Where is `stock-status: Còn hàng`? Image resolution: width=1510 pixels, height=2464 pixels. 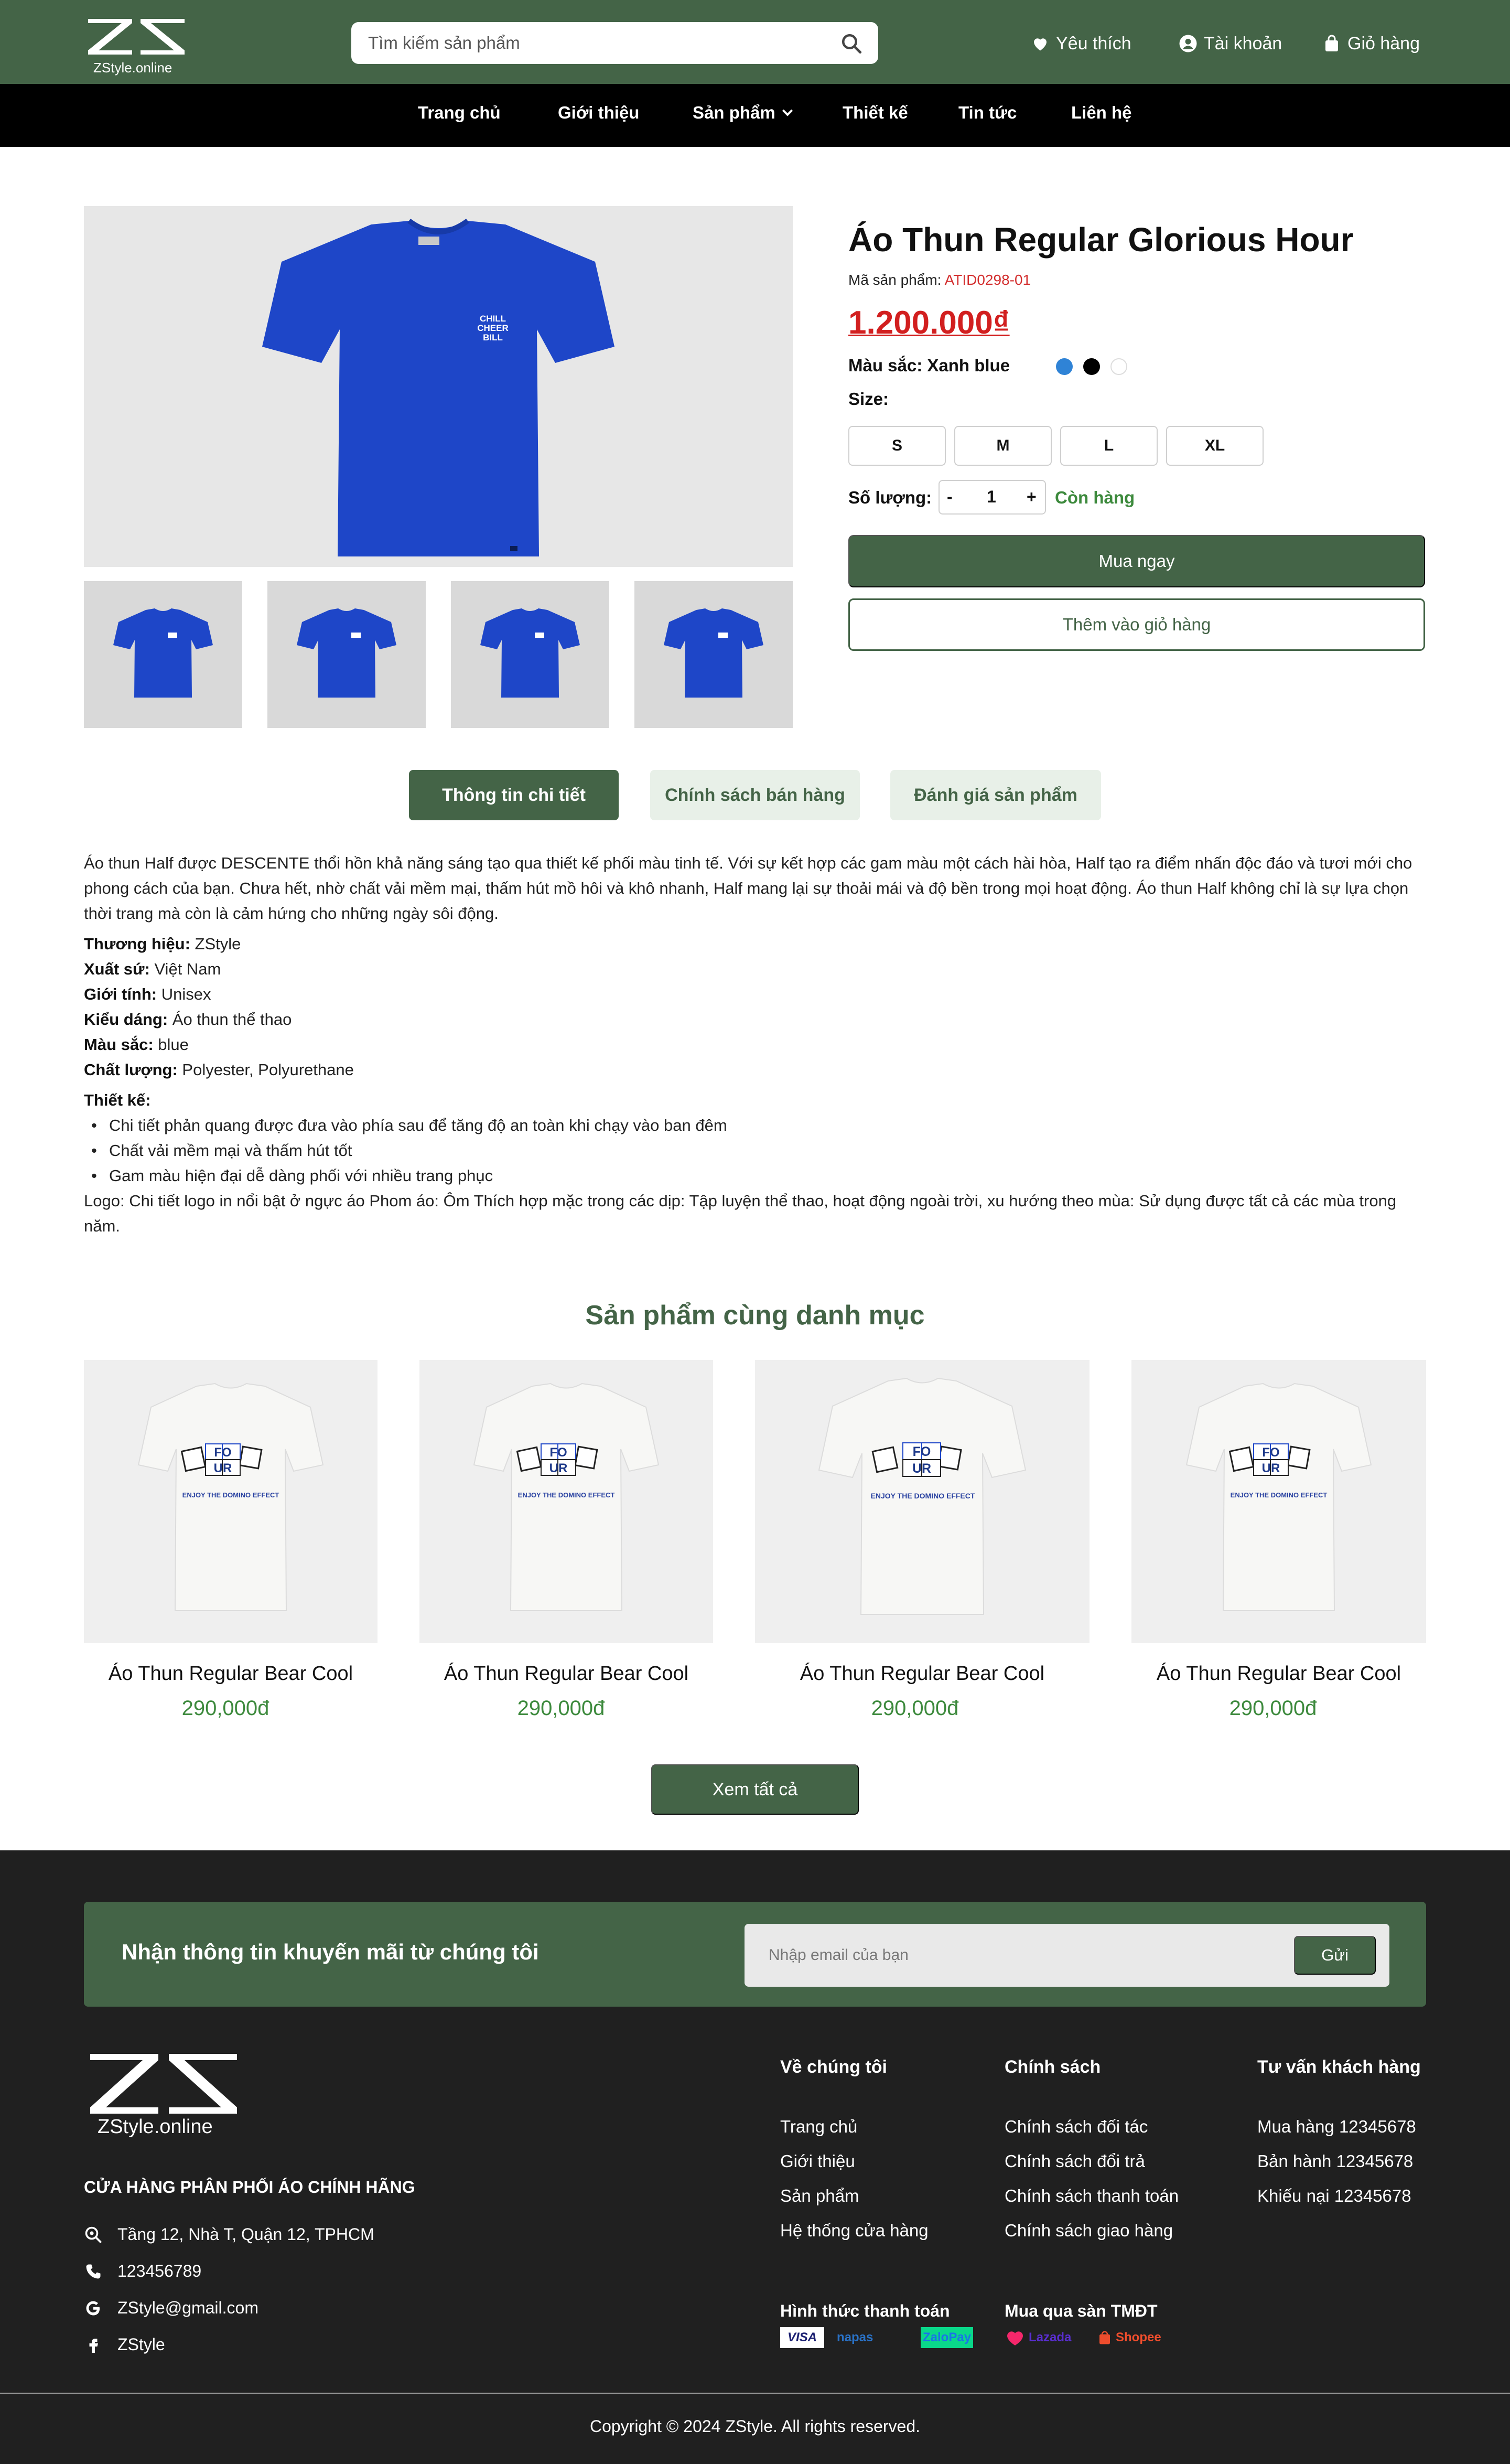
stock-status: Còn hàng is located at coordinates (1095, 497).